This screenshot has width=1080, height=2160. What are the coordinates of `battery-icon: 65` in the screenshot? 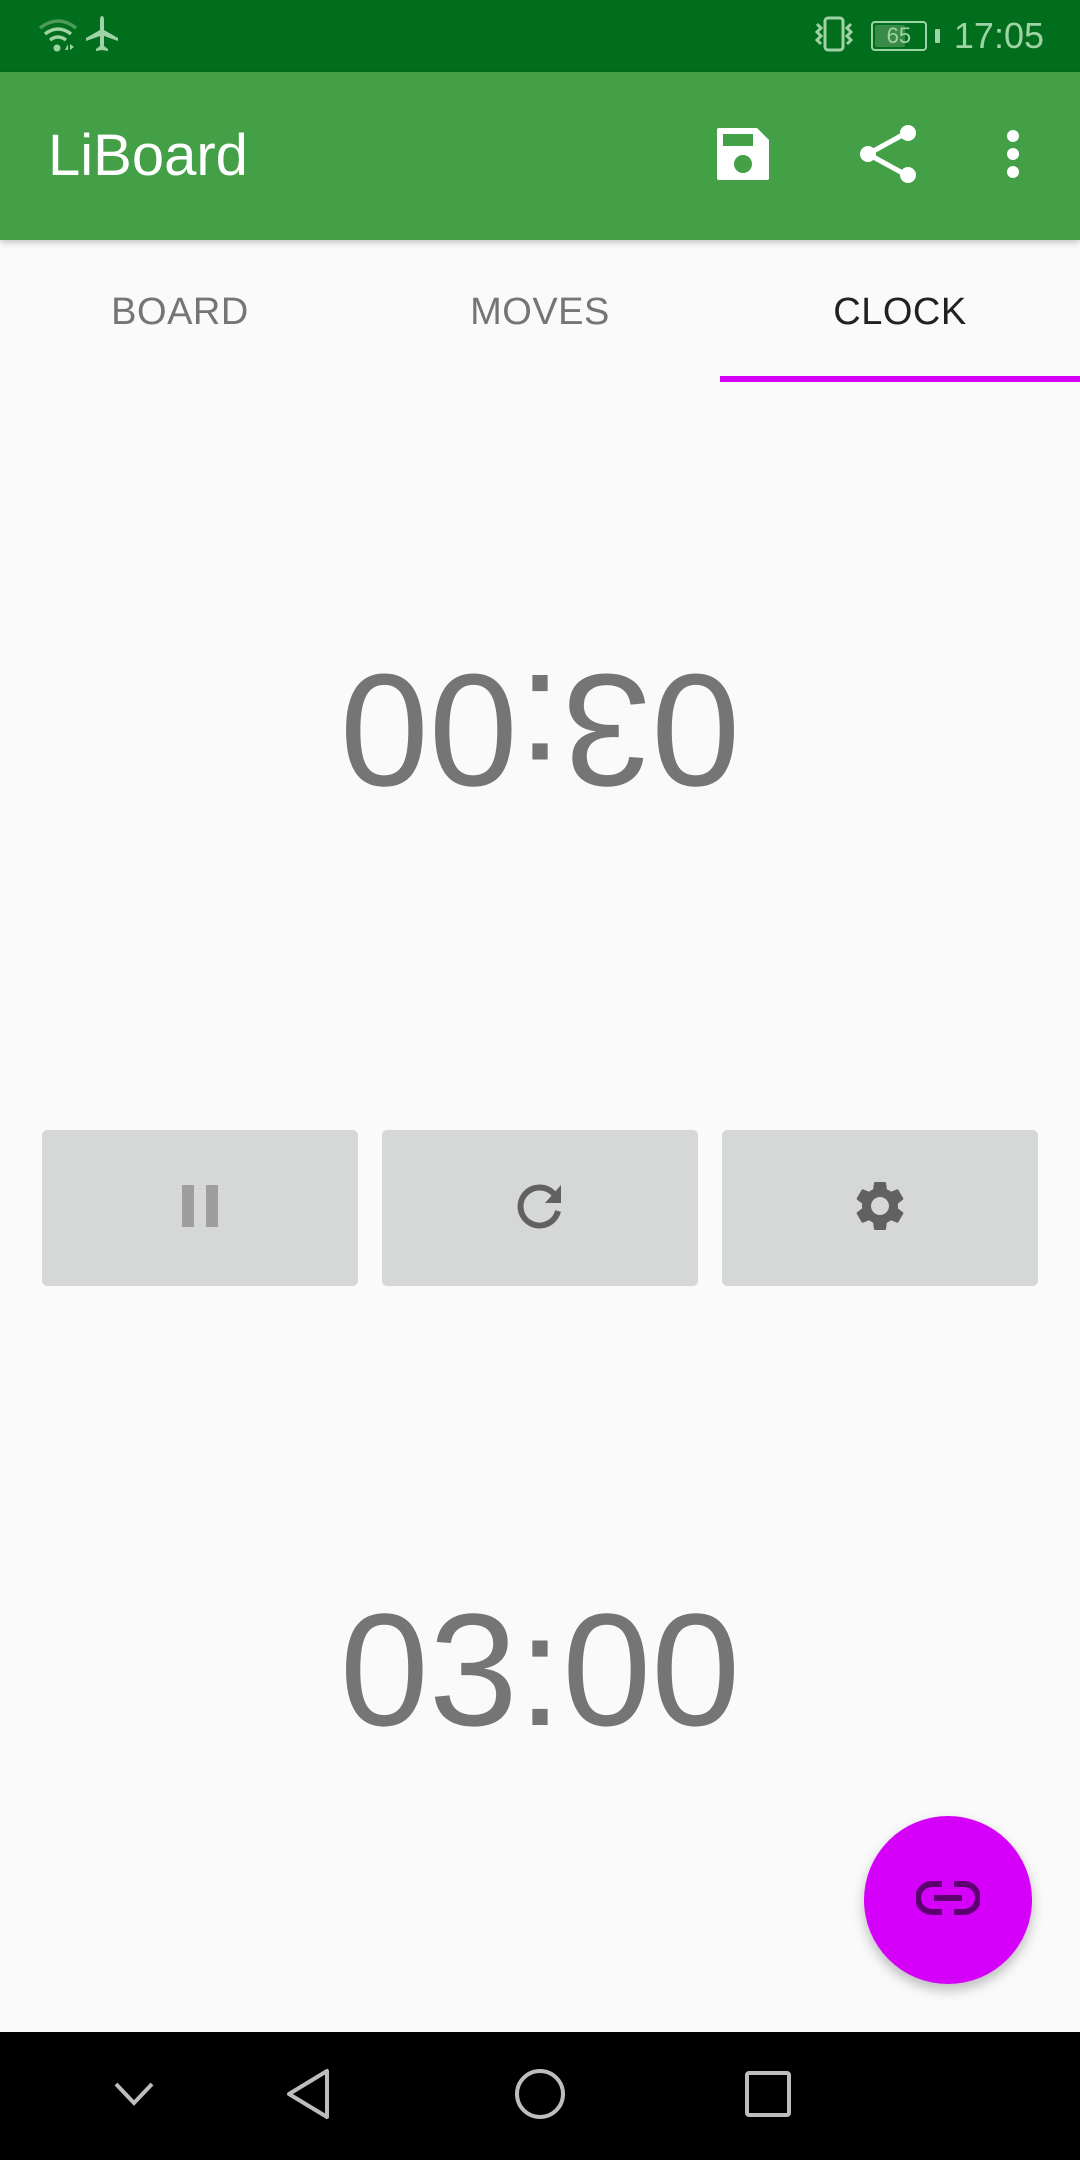 It's located at (898, 36).